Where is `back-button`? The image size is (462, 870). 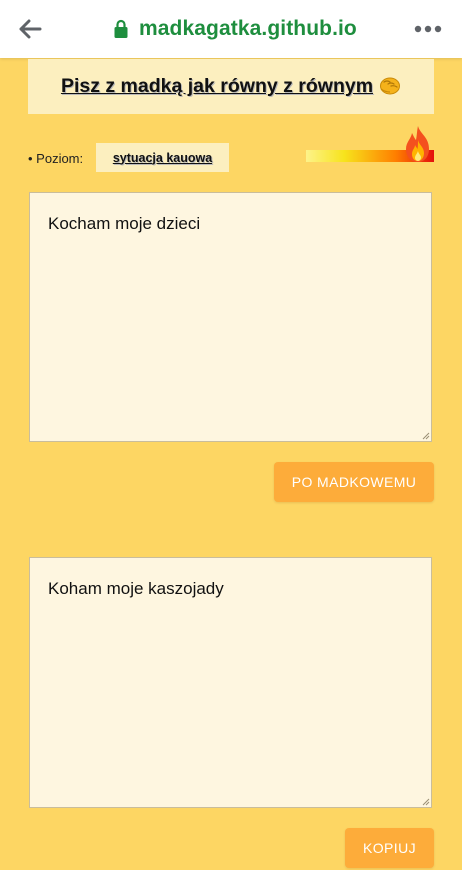 back-button is located at coordinates (30, 29).